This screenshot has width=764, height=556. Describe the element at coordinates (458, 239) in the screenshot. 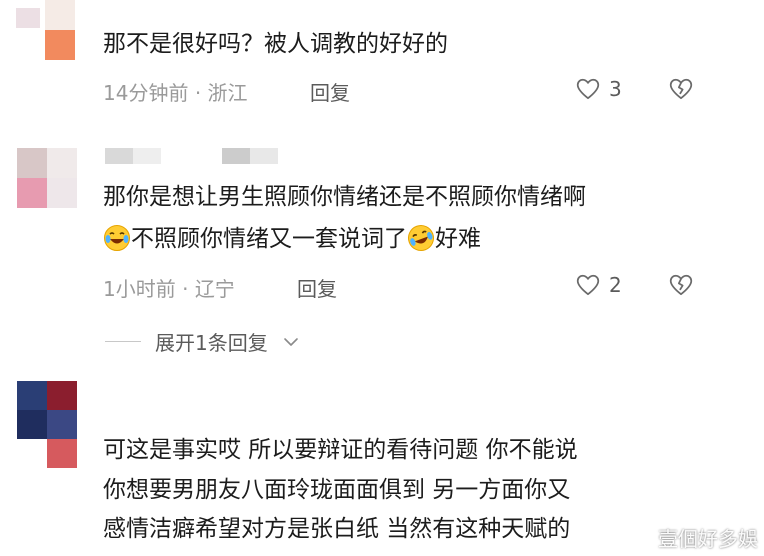

I see `comment-text-segment: 好难` at that location.